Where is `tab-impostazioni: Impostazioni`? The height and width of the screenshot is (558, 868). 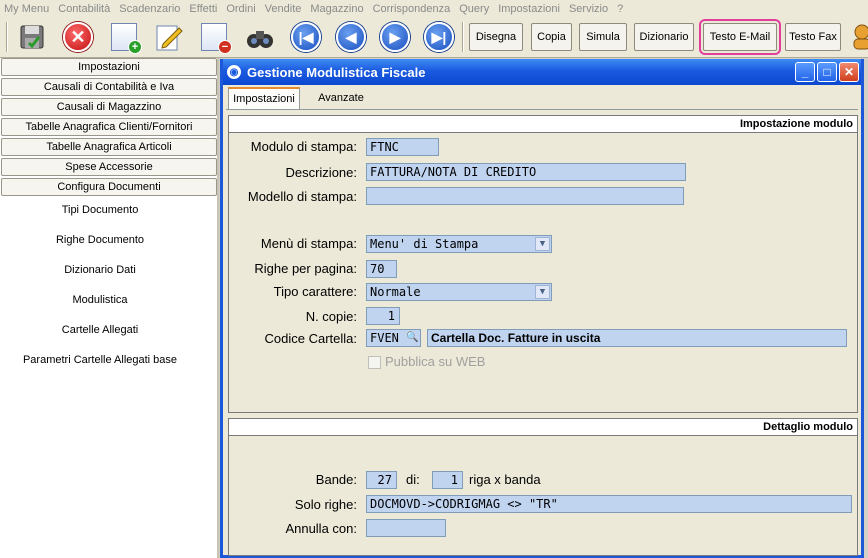 tab-impostazioni: Impostazioni is located at coordinates (264, 98).